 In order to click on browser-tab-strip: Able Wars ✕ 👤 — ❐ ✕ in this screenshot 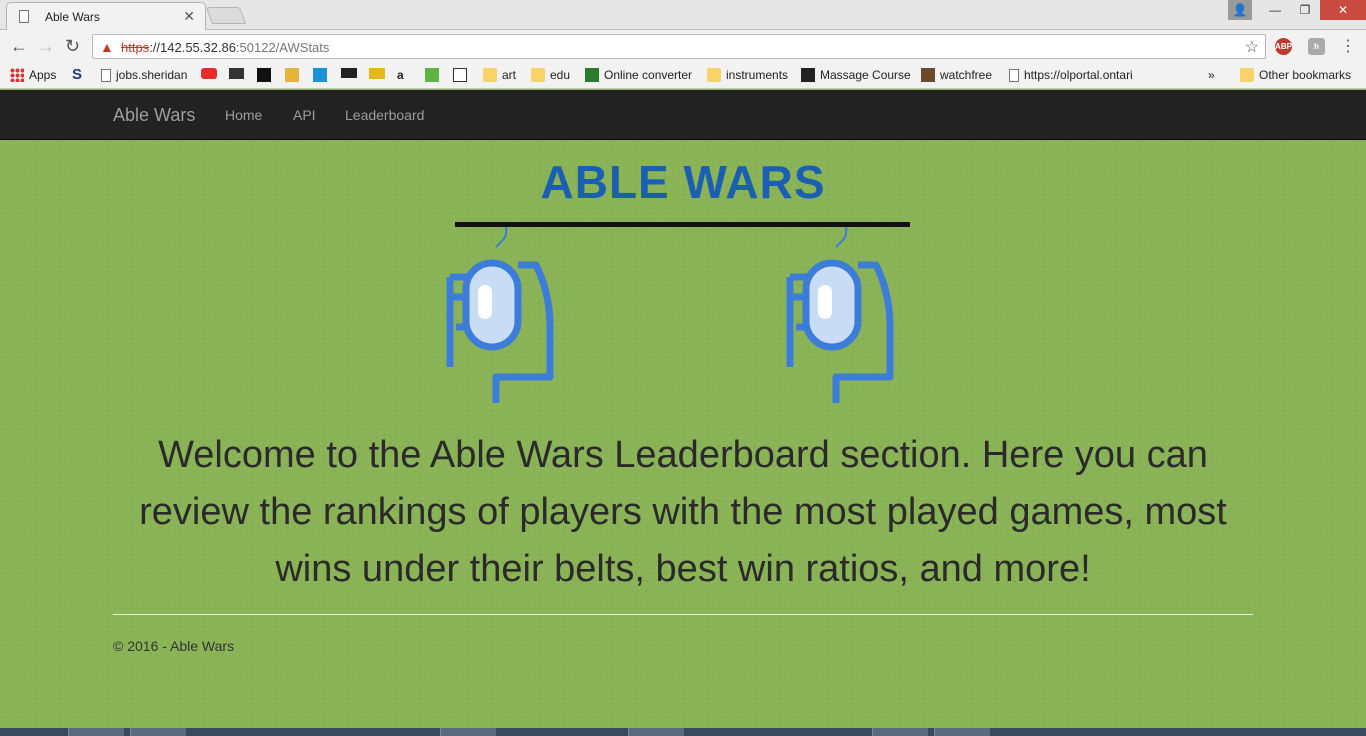, I will do `click(683, 15)`.